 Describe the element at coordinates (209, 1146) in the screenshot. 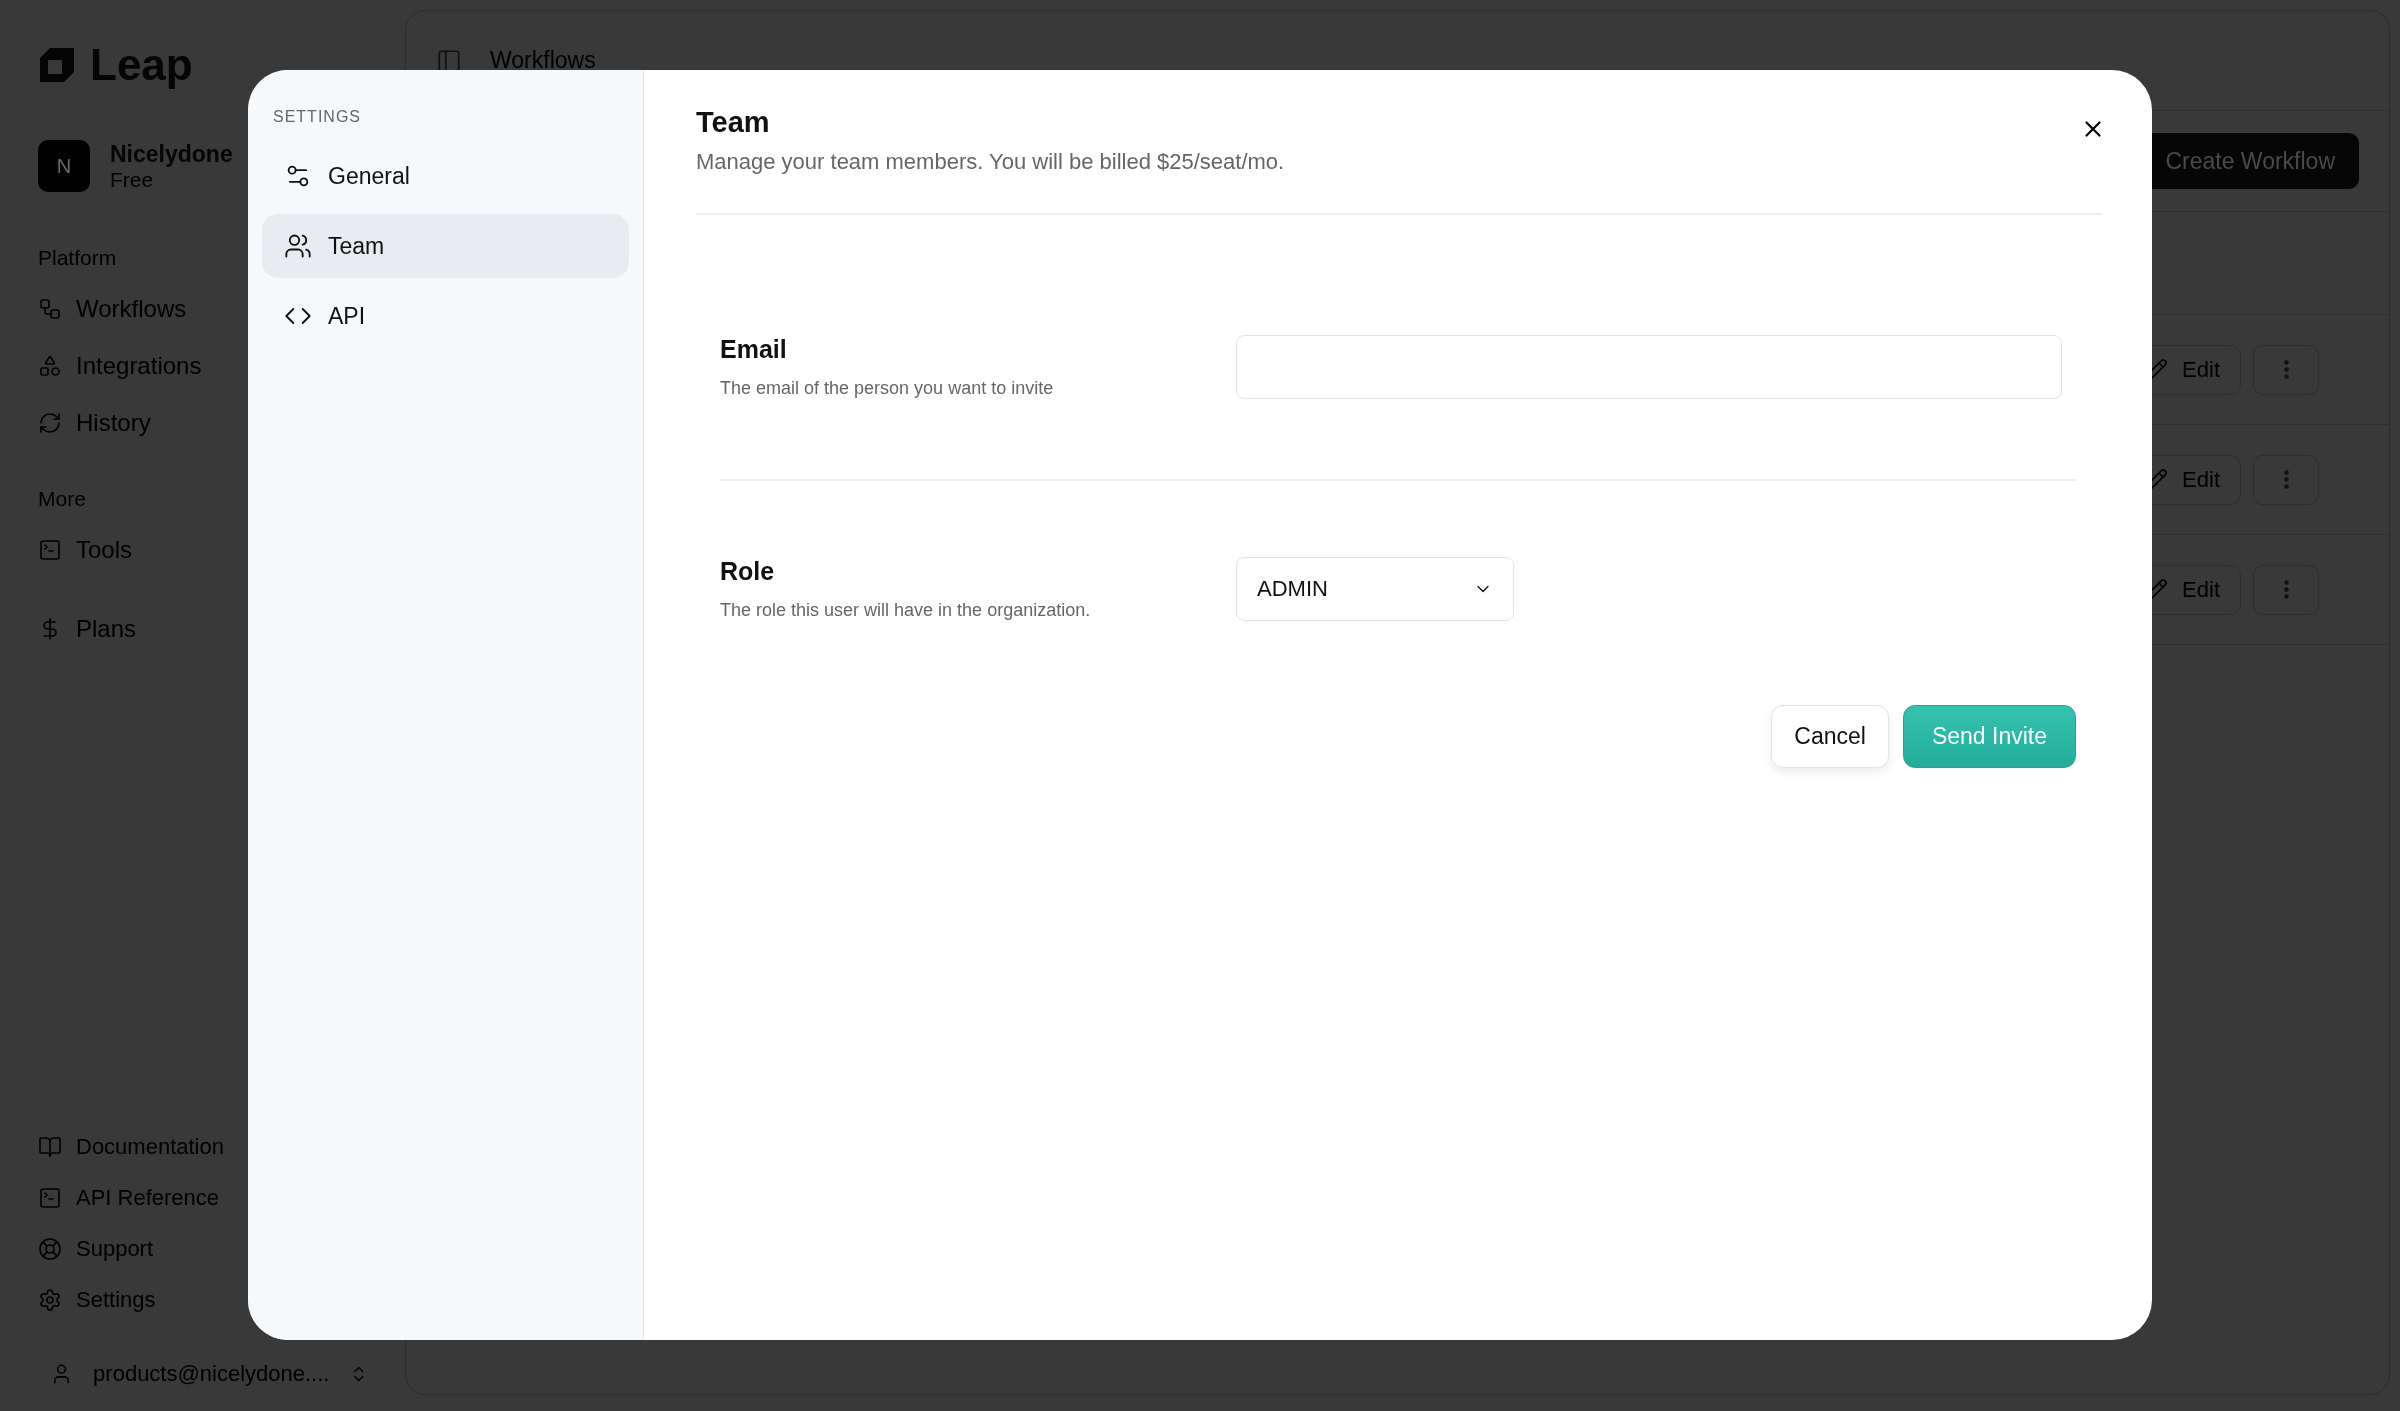

I see `footer-link: Documentation` at that location.